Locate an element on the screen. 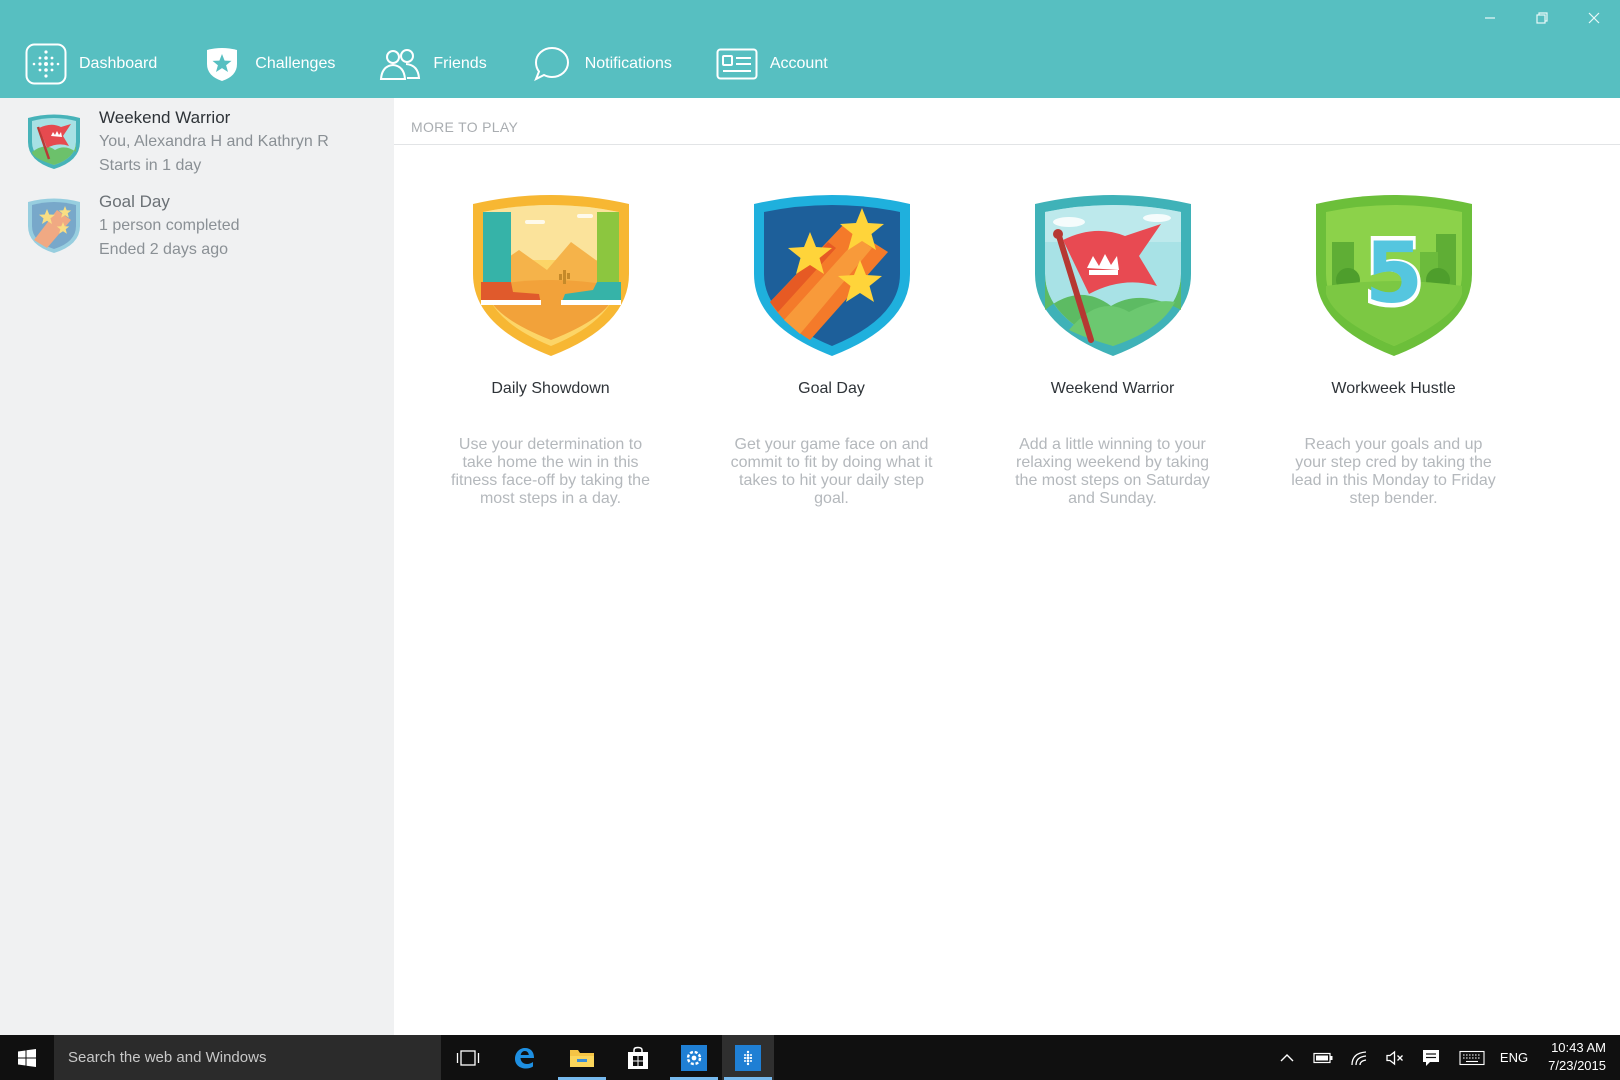 The height and width of the screenshot is (1080, 1620). sidebar-challenge-participants: You, Alexandra H and Kathryn R is located at coordinates (214, 141).